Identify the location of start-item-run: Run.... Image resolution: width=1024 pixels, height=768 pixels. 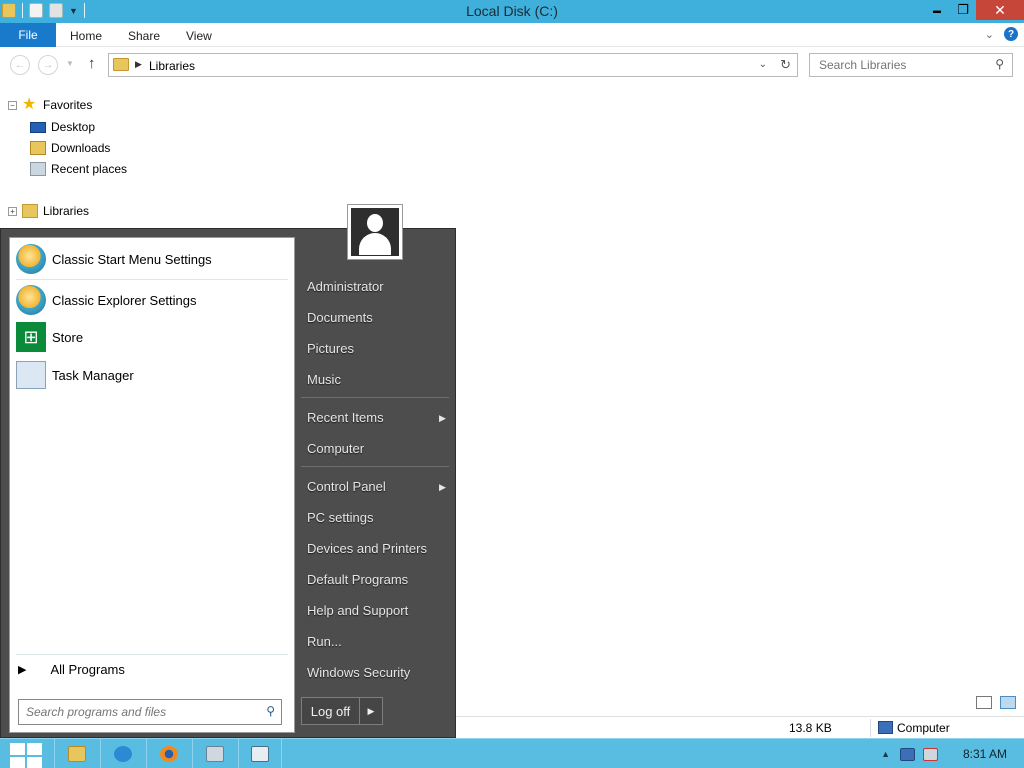
(324, 641).